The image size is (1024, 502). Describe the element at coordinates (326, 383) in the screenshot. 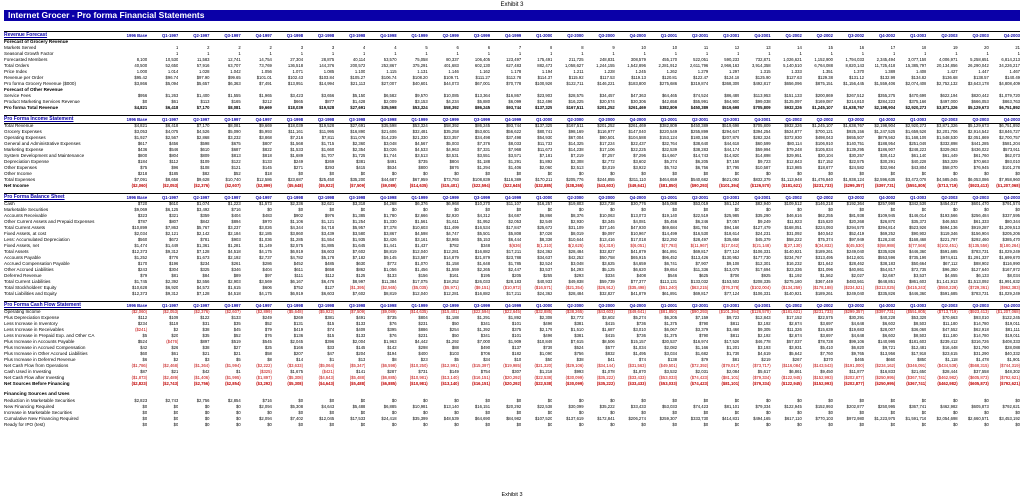

I see `table-cell: ($4,643)` at that location.